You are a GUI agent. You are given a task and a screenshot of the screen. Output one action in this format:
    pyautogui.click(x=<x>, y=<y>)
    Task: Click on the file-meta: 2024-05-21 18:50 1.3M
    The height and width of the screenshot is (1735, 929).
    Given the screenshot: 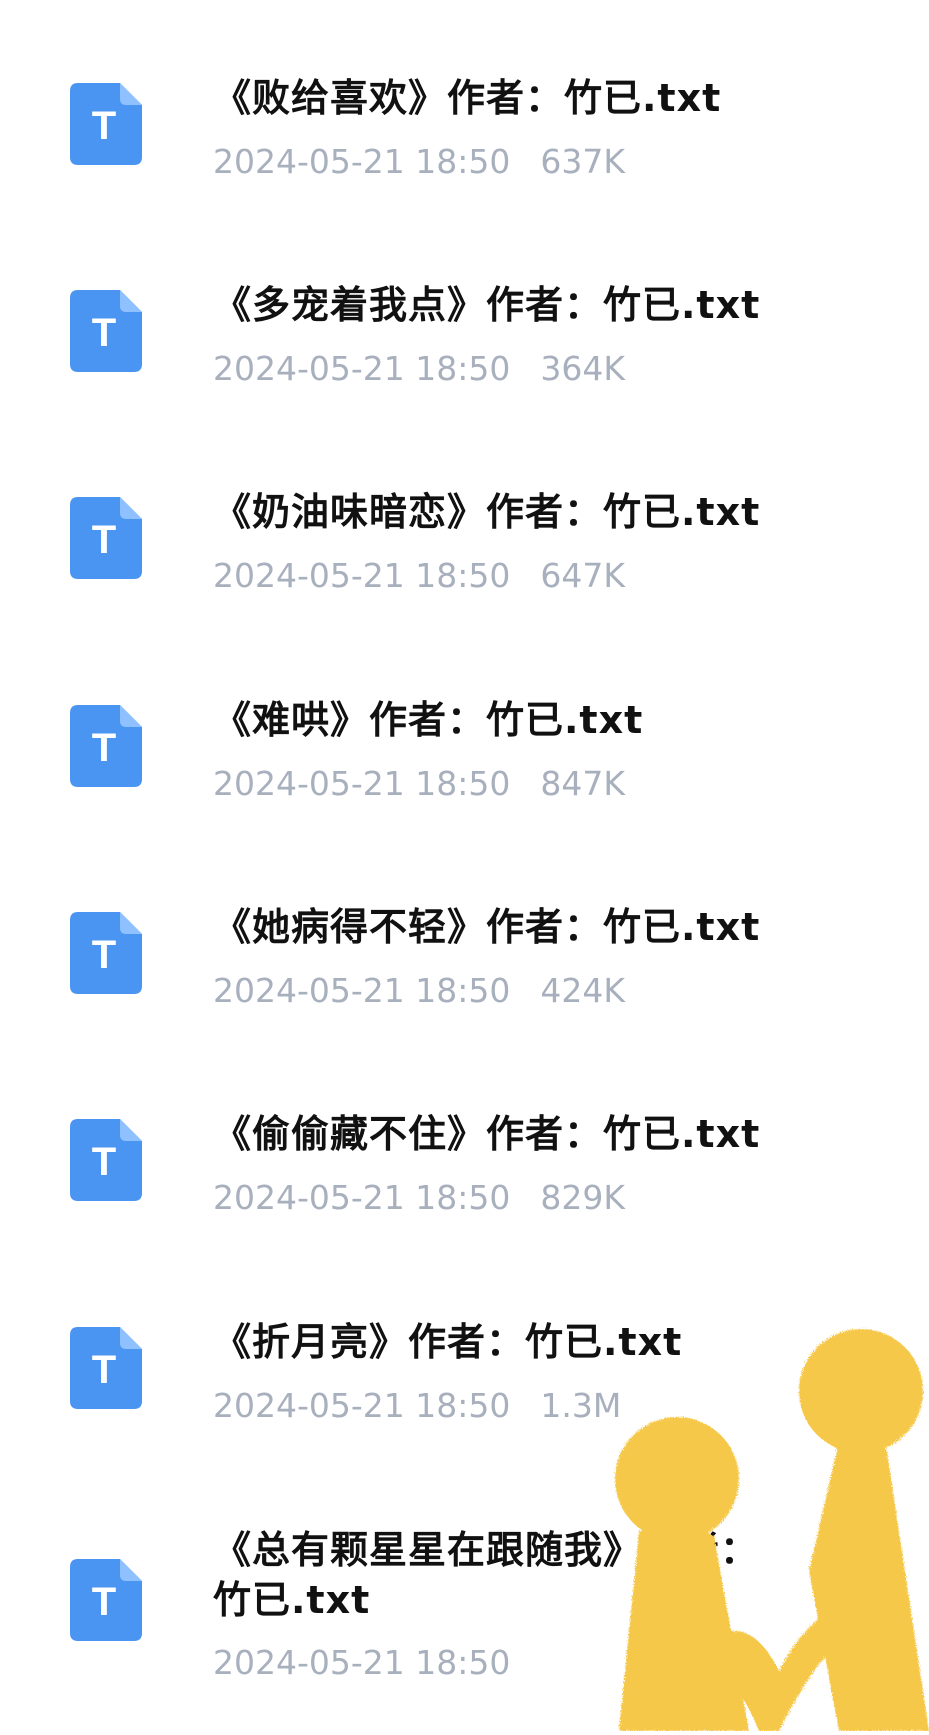 What is the action you would take?
    pyautogui.click(x=417, y=1406)
    